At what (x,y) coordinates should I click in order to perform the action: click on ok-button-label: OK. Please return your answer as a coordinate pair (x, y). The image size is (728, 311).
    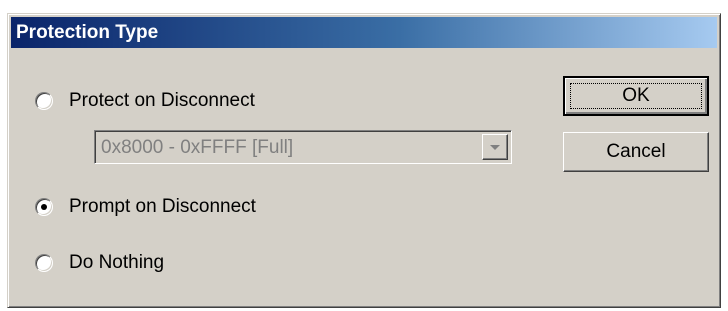
    Looking at the image, I should click on (636, 95).